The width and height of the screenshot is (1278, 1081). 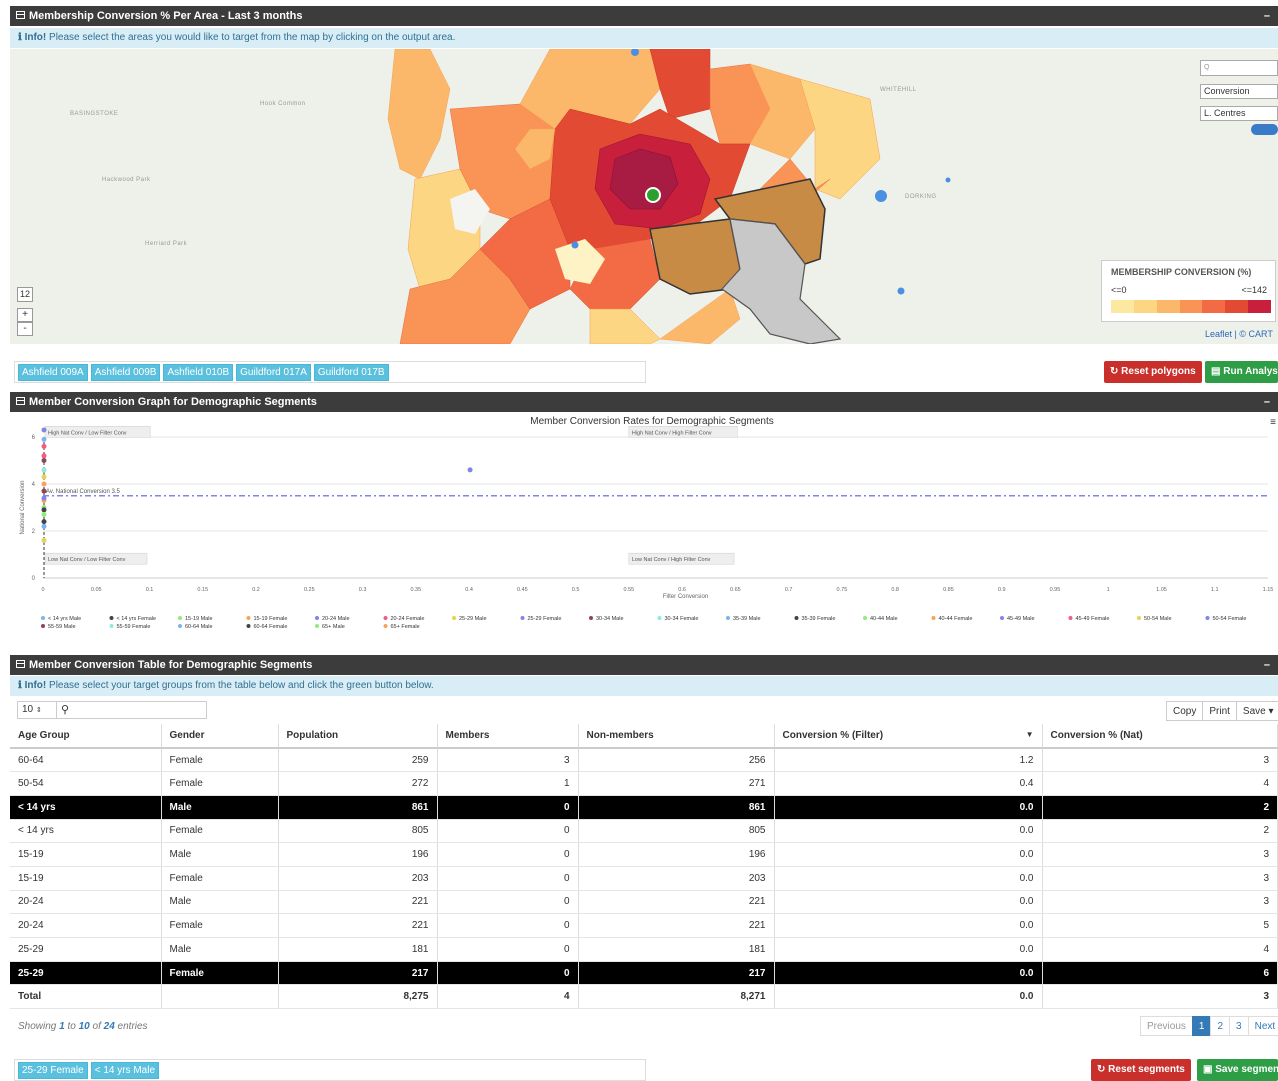 What do you see at coordinates (644, 973) in the screenshot?
I see `table-row: 25-29 Female 217 0 217 0.0 6` at bounding box center [644, 973].